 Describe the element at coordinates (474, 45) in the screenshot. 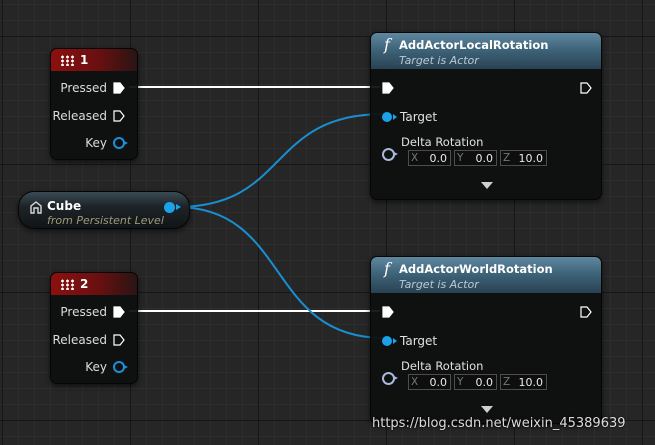

I see `function-title: AddActorLocalRotation` at that location.